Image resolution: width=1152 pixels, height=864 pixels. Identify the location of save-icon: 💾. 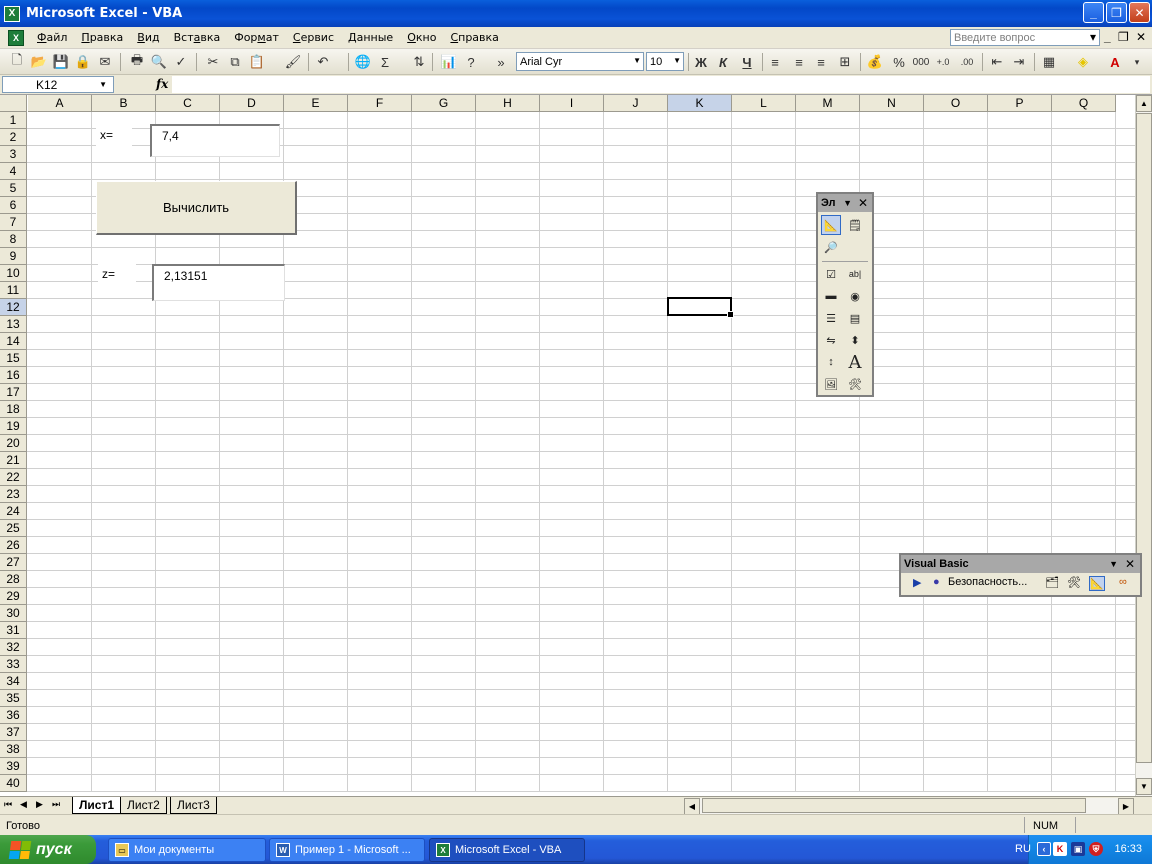
(61, 62).